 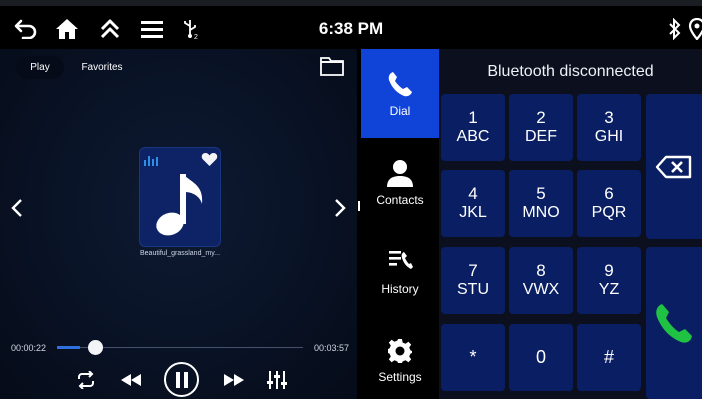 I want to click on dial-key: 7 STU, so click(x=473, y=280).